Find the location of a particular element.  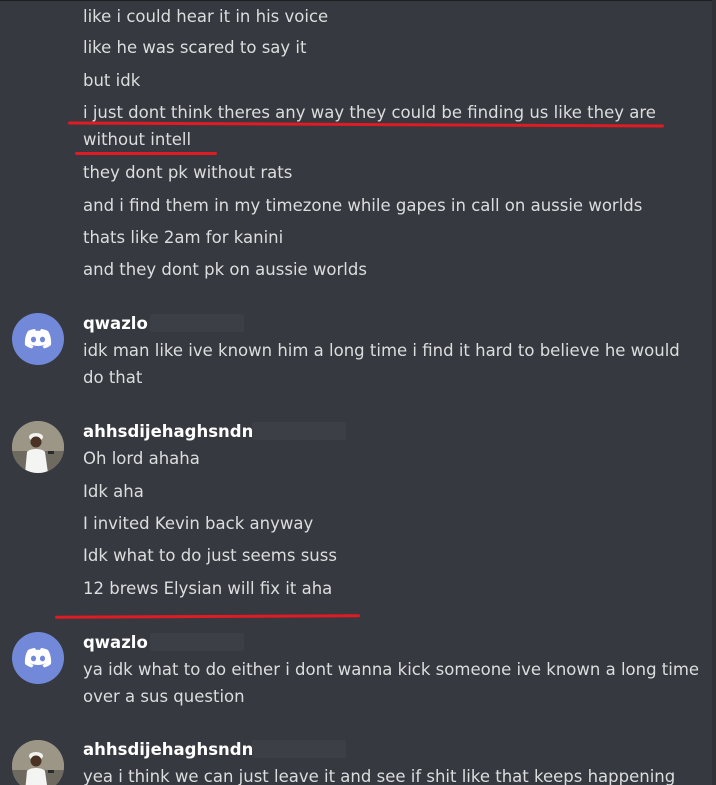

message-line: thats like 2am for kanini is located at coordinates (183, 237).